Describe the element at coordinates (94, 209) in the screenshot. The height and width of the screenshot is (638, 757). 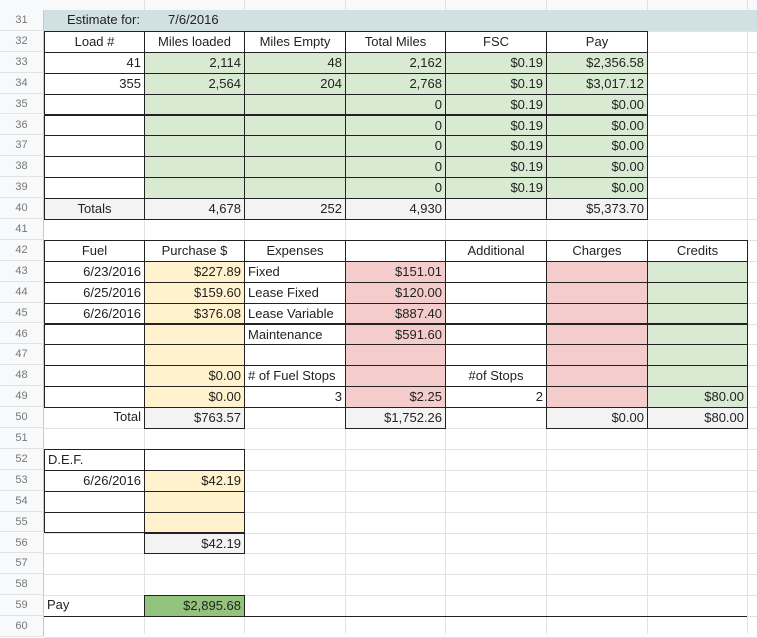
I see `totals-label: Totals` at that location.